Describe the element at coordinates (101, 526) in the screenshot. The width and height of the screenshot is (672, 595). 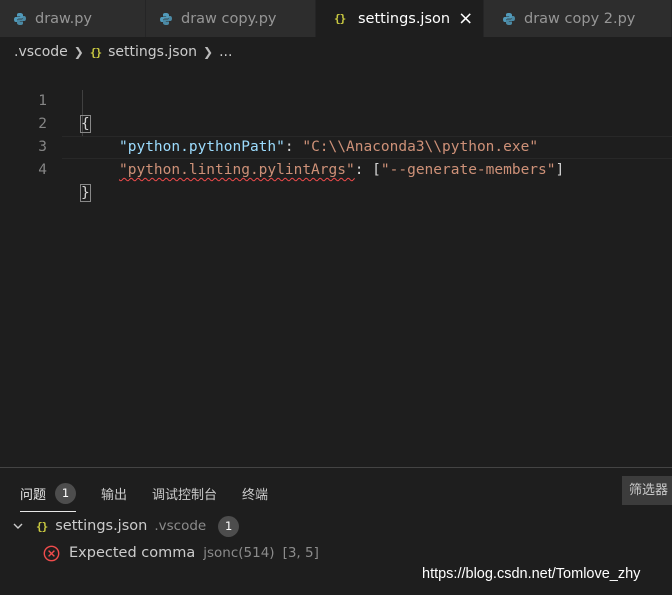
I see `group-file-name: settings.json` at that location.